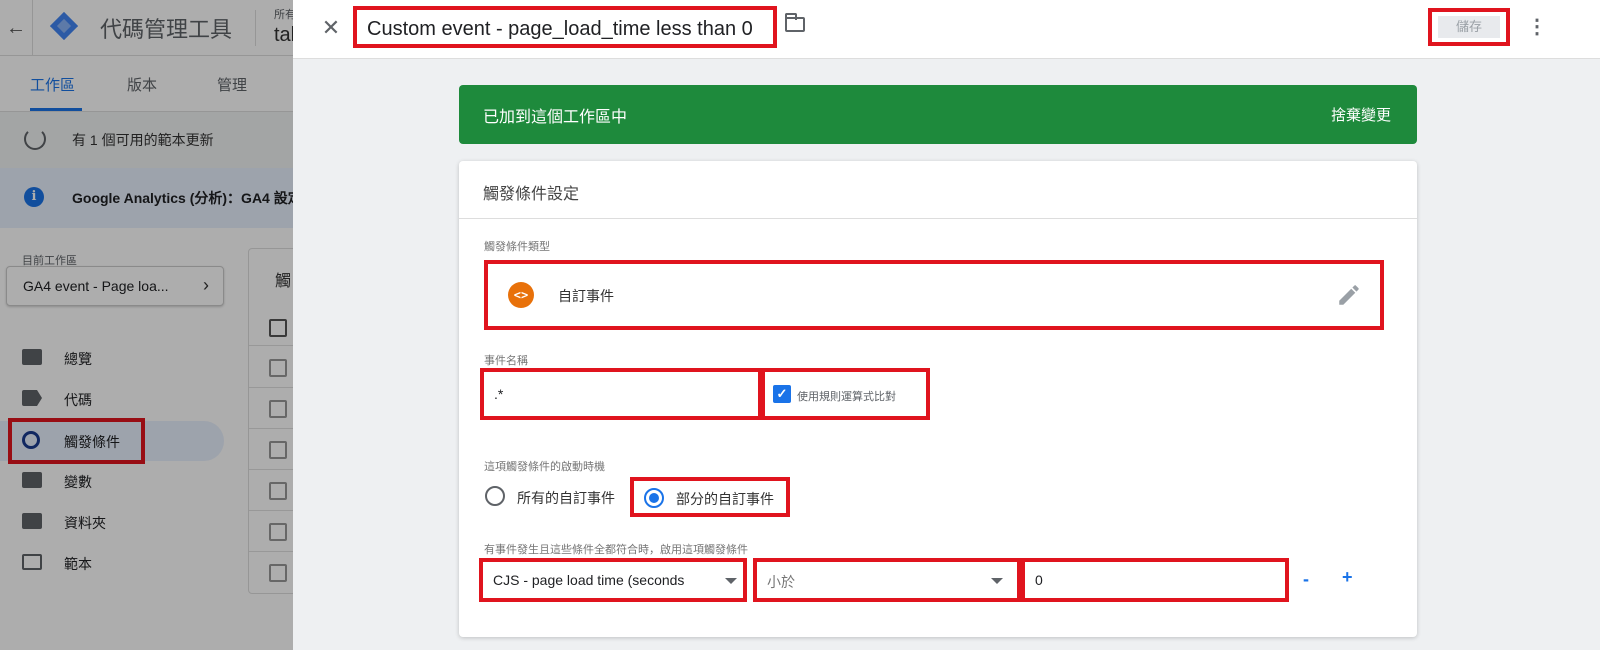 The height and width of the screenshot is (650, 1600). I want to click on condition-operator-select: 小於, so click(887, 580).